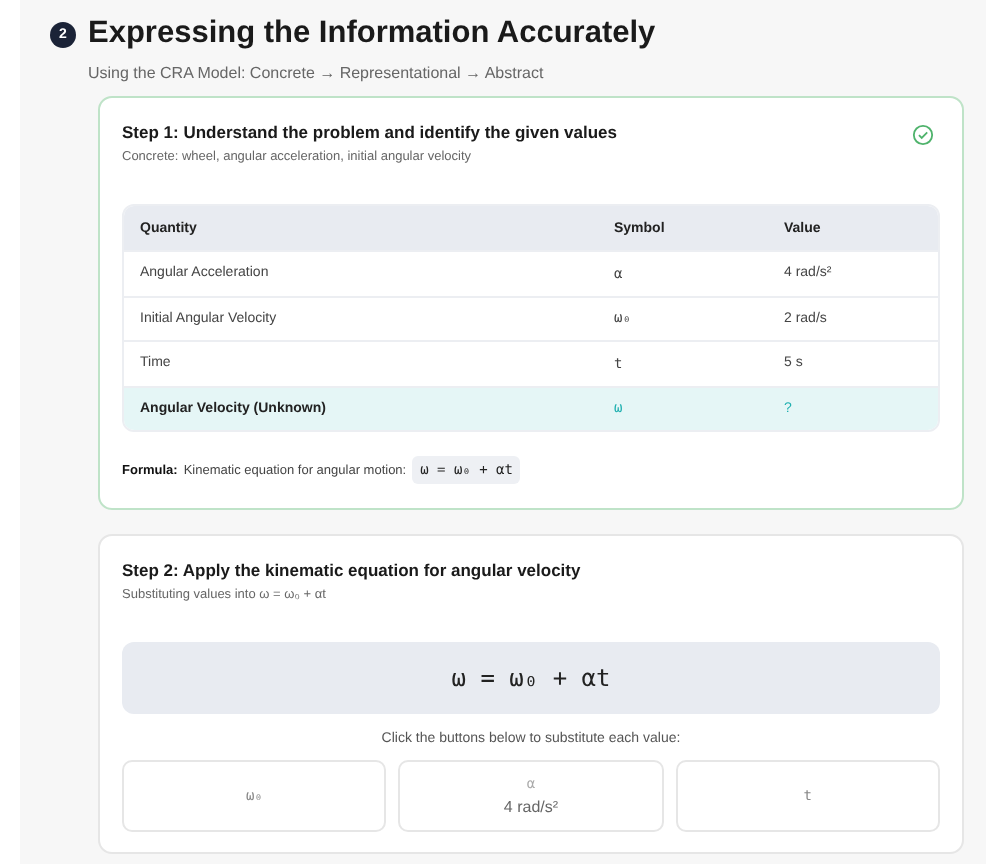 Image resolution: width=1006 pixels, height=864 pixels. I want to click on section-title: Expressing the Information Accurately, so click(372, 34).